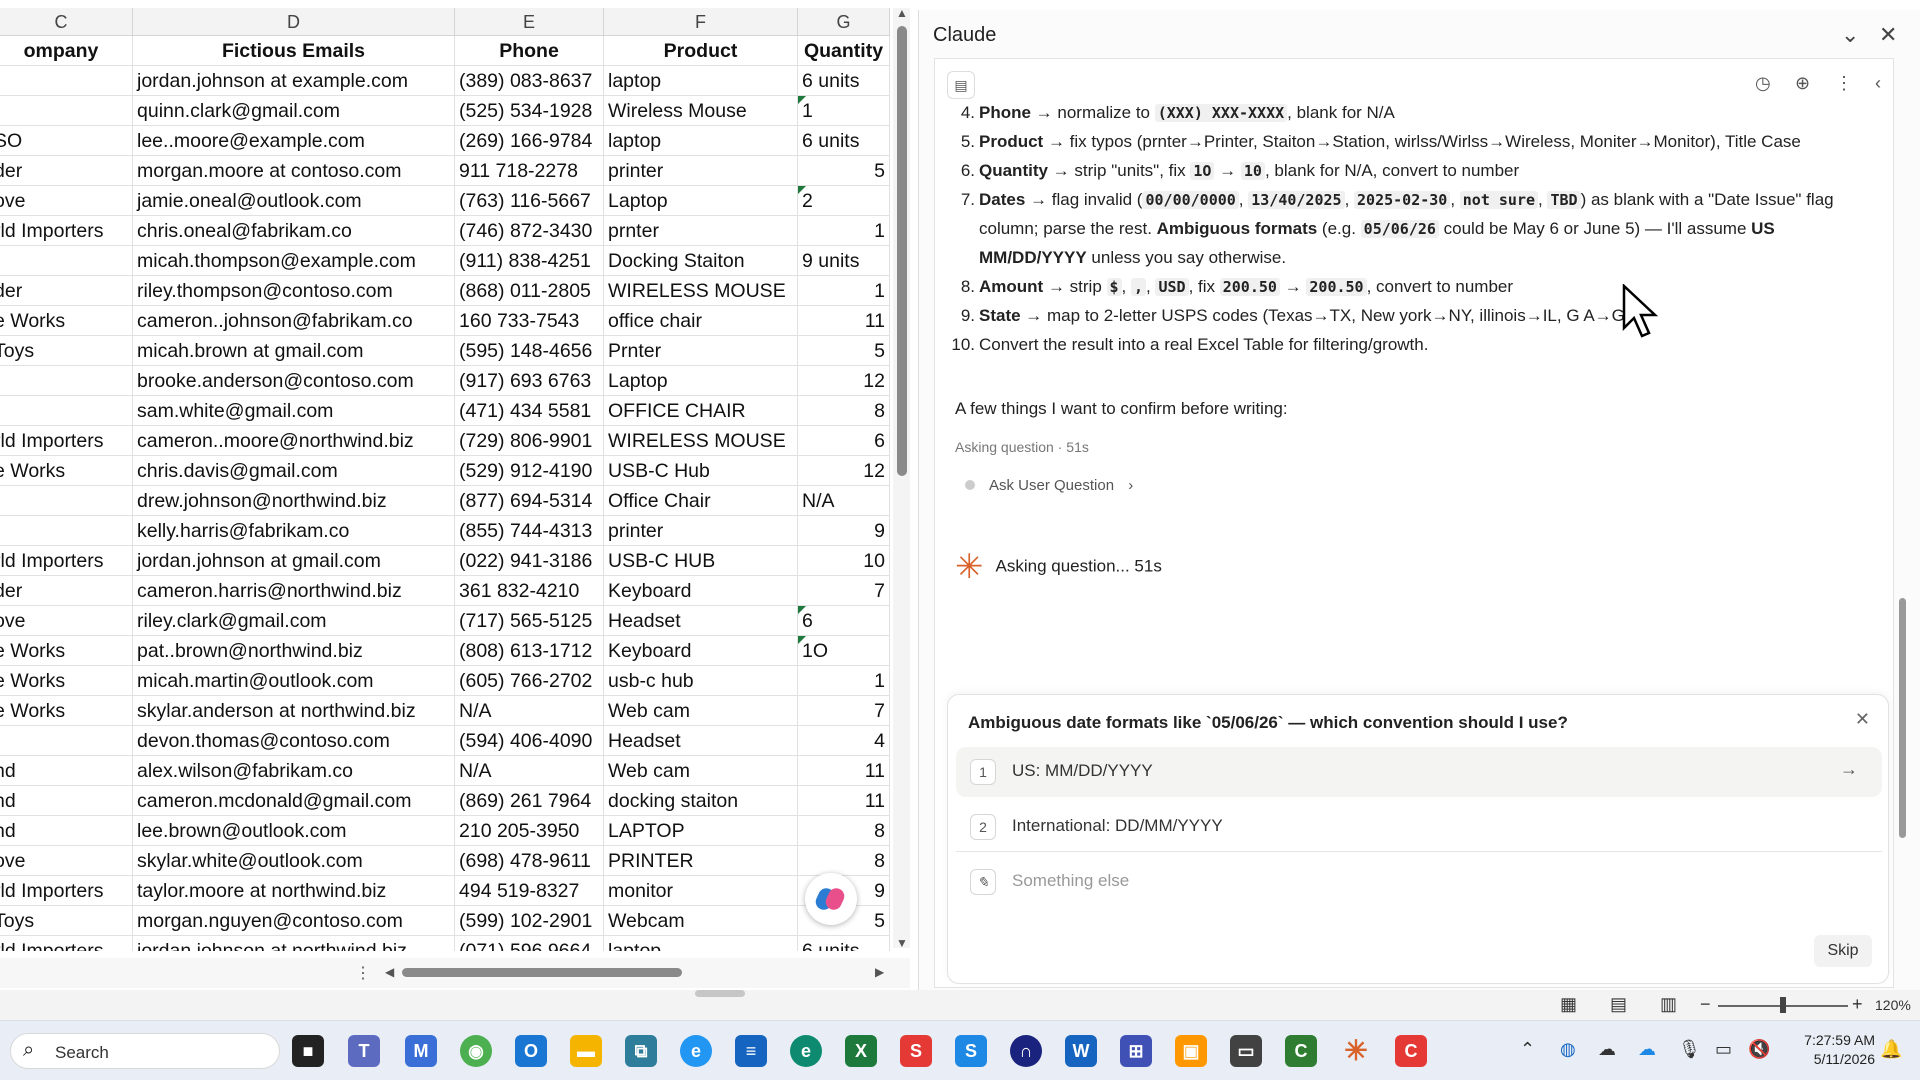 The height and width of the screenshot is (1080, 1920). I want to click on cell: N/A, so click(529, 771).